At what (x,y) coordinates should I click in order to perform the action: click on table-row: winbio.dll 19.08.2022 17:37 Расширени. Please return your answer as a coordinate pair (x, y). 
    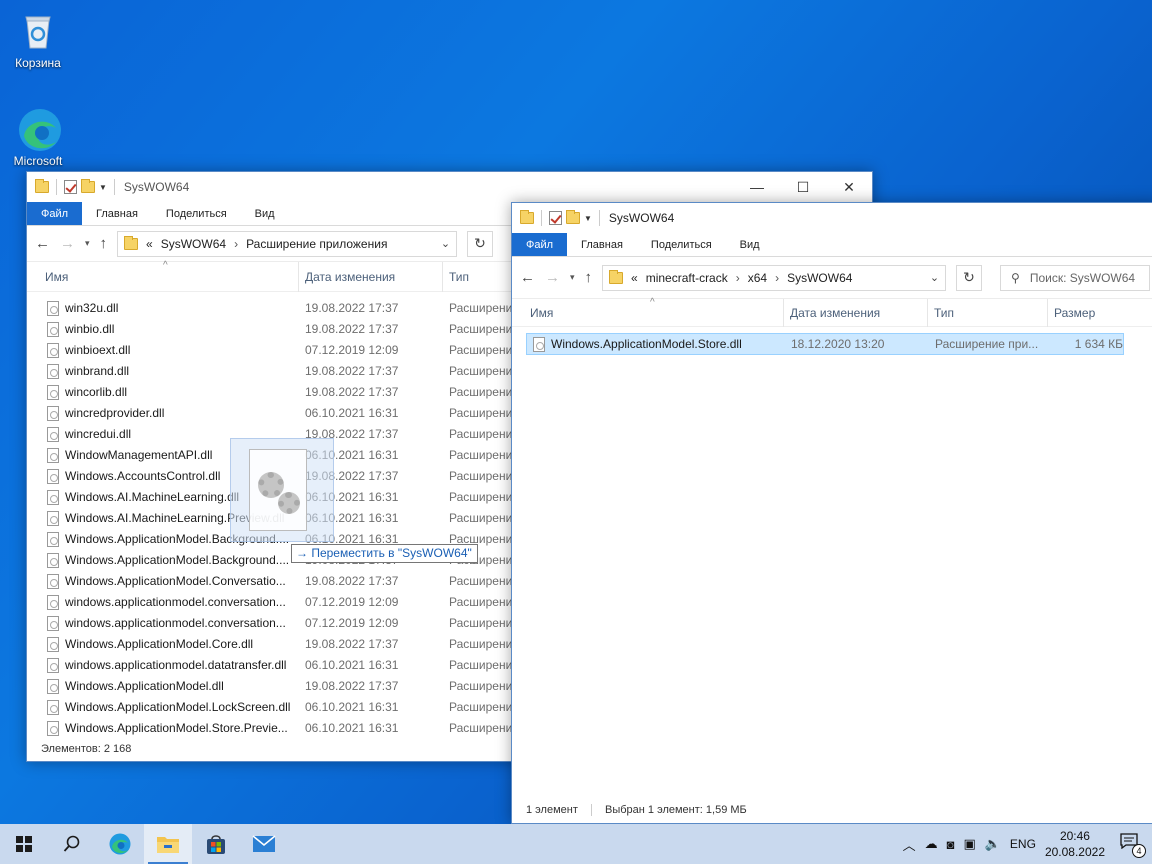
    Looking at the image, I should click on (287, 329).